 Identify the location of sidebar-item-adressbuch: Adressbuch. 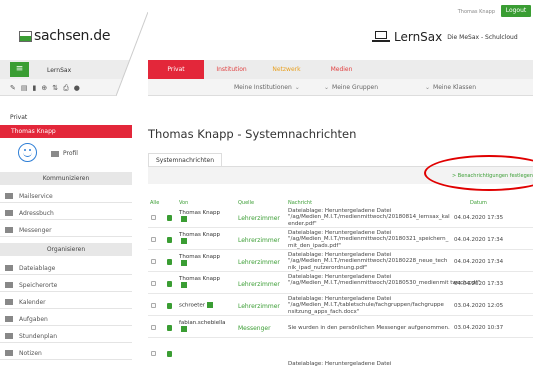
(66, 213).